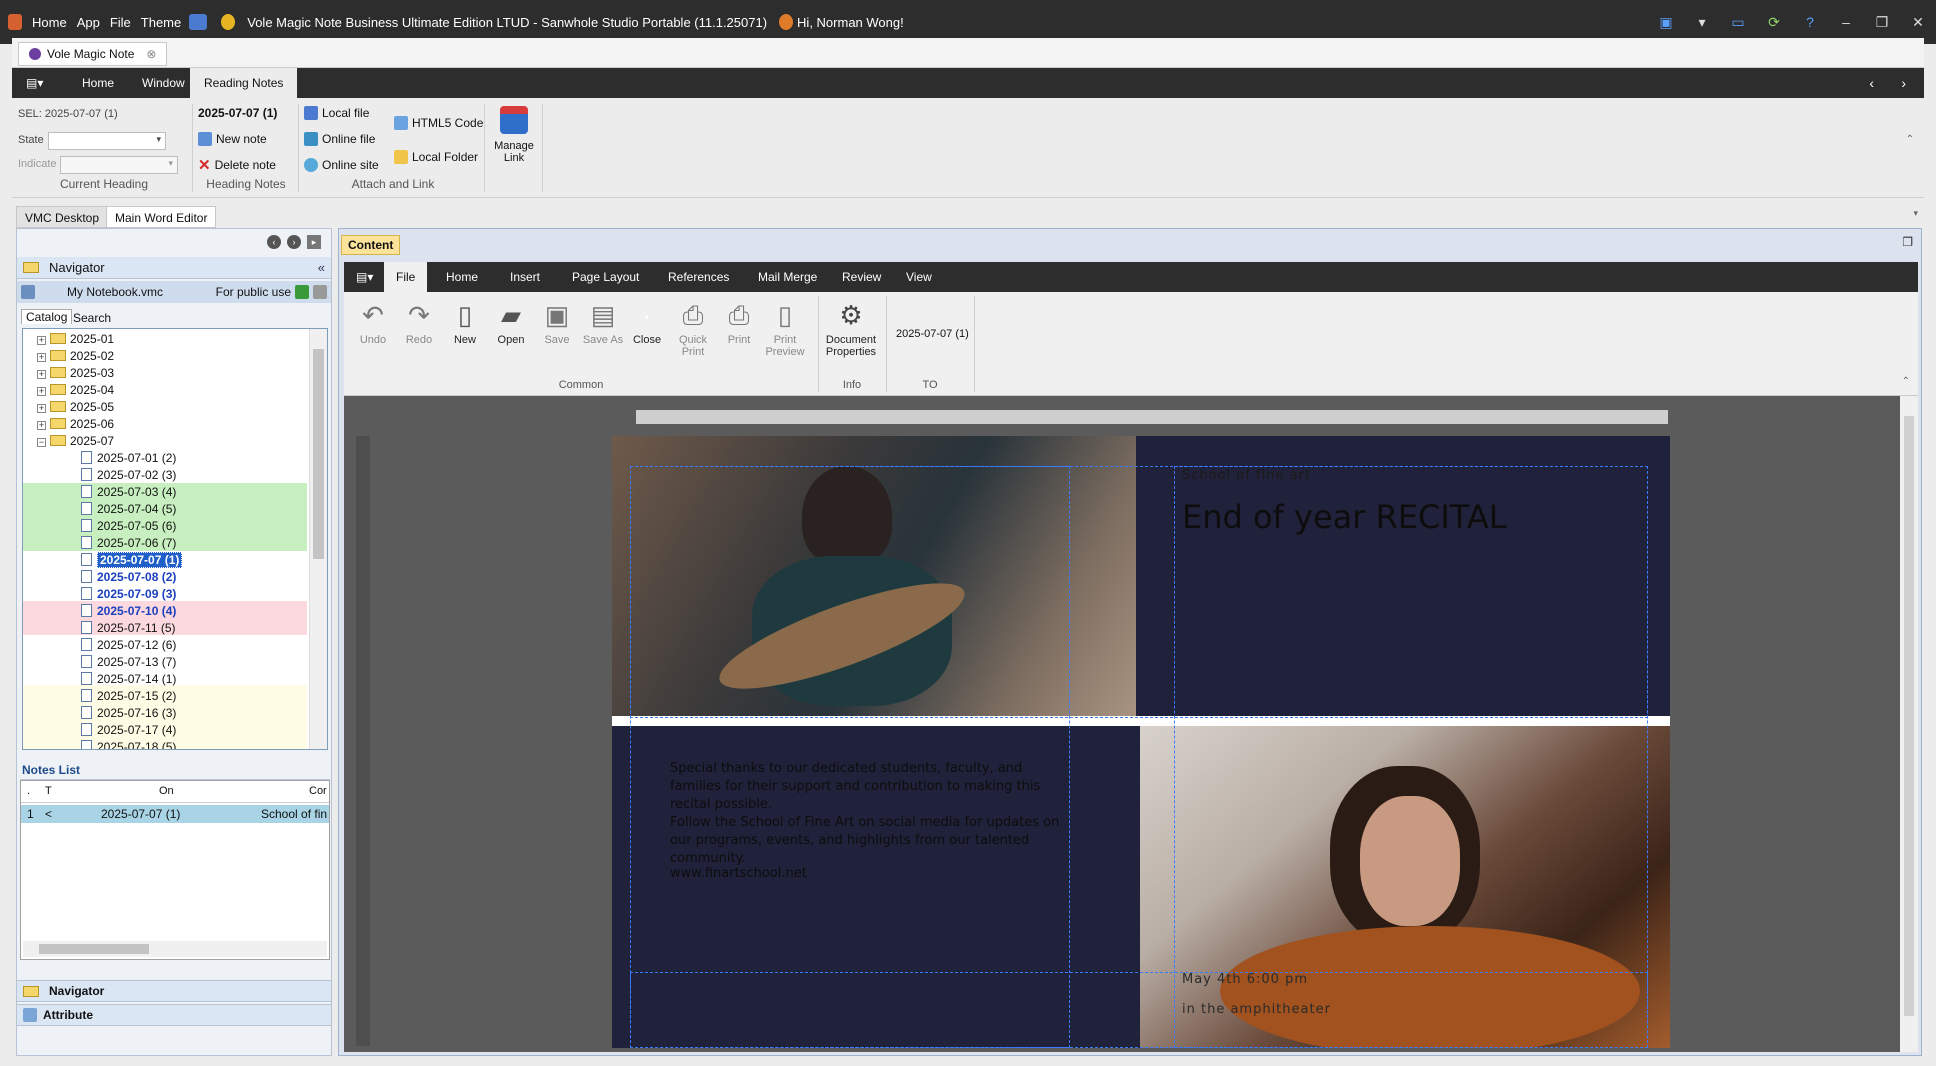 This screenshot has height=1066, width=1936. What do you see at coordinates (128, 730) in the screenshot?
I see `tree-note: 2025-07-17 (4)` at bounding box center [128, 730].